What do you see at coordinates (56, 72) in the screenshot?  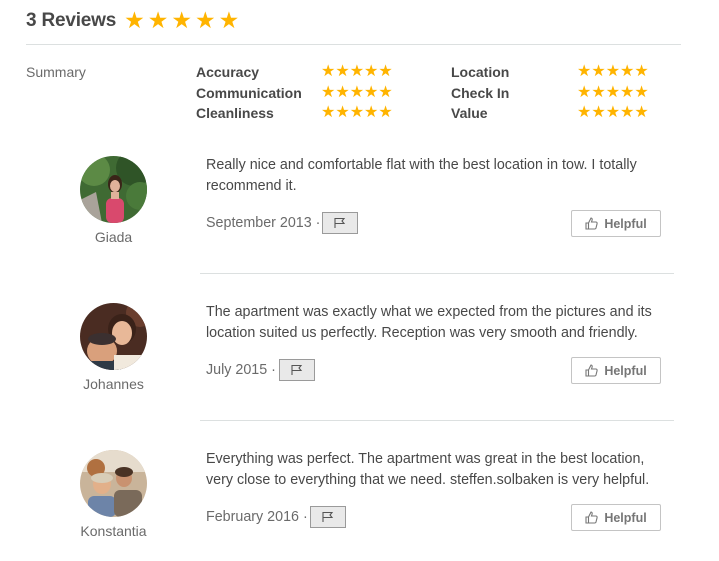 I see `summary-label: Summary` at bounding box center [56, 72].